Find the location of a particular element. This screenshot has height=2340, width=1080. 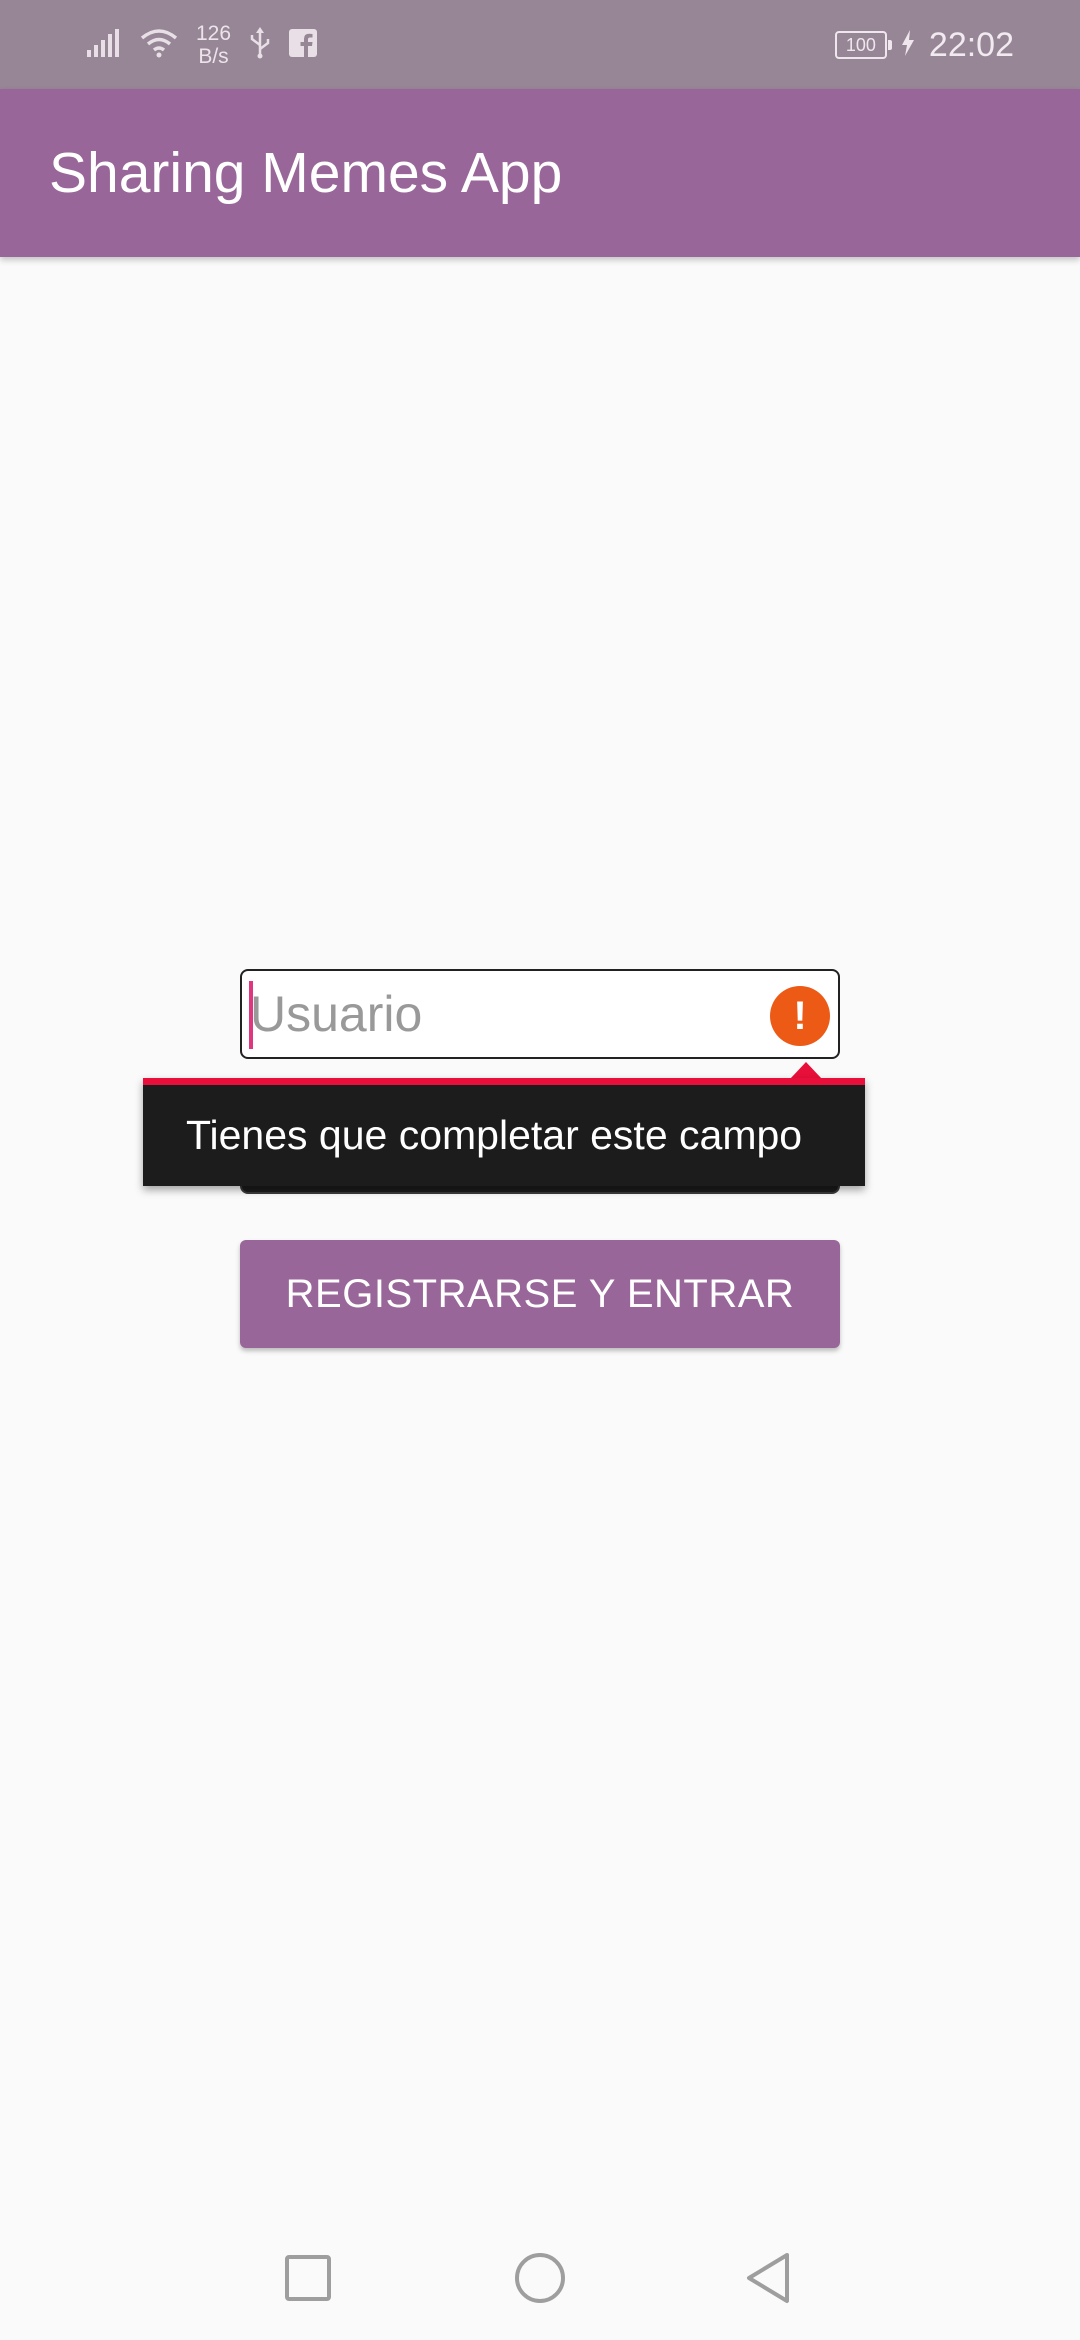

navigation-bar is located at coordinates (540, 2278).